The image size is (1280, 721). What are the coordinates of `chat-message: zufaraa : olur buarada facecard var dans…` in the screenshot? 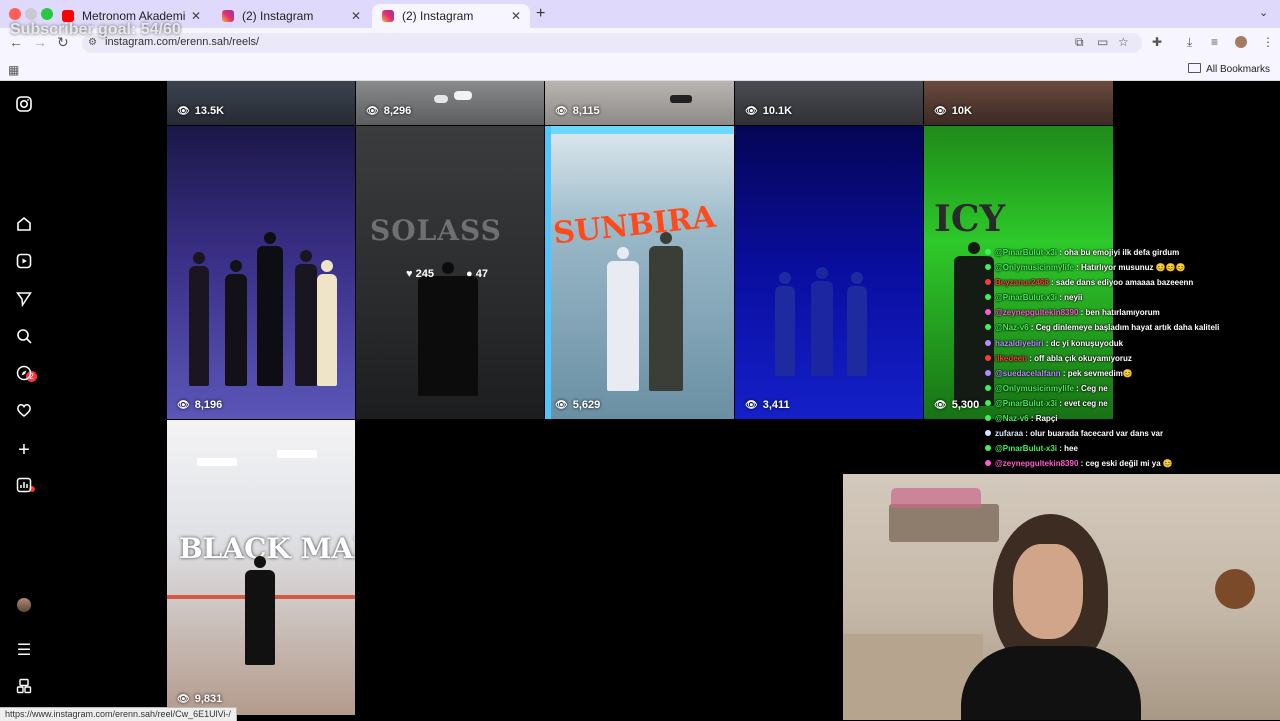 It's located at (1132, 436).